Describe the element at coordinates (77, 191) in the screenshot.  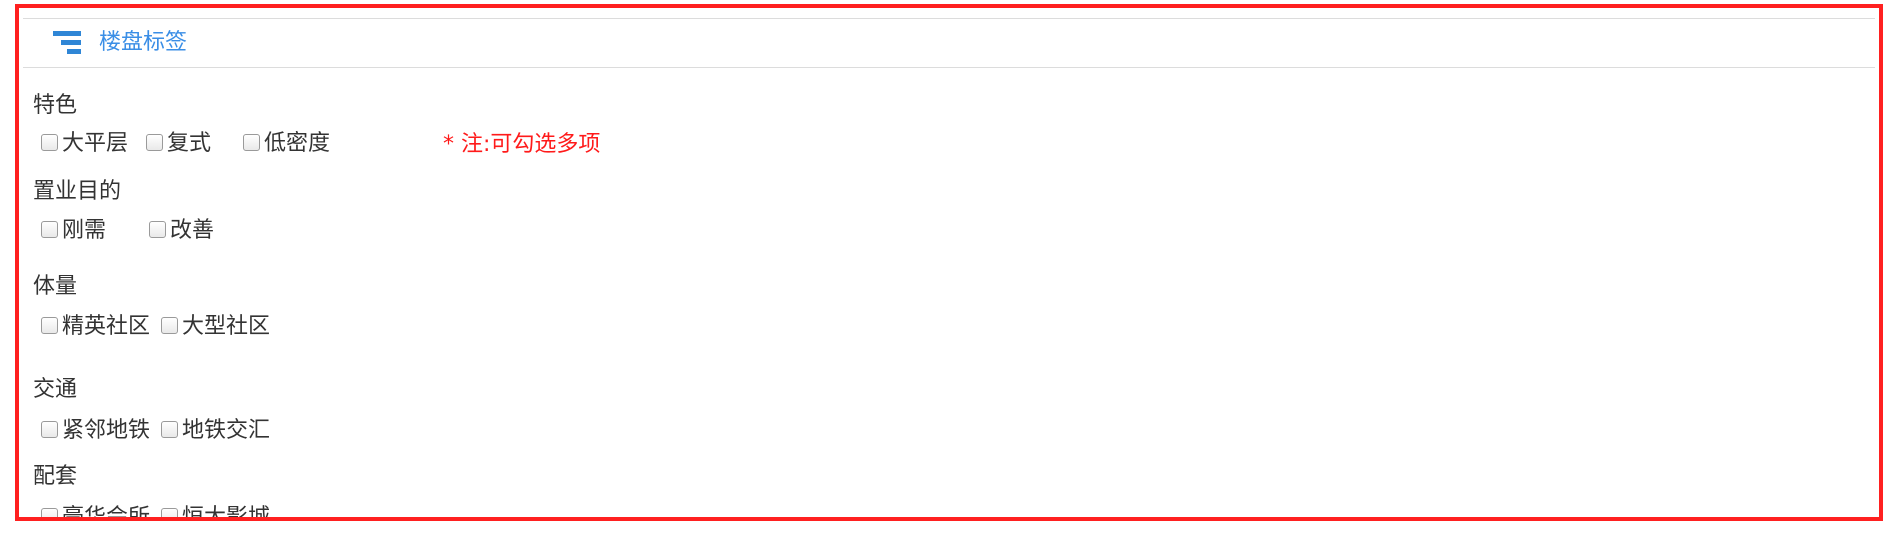
I see `section-label-purchase-purpose: 置业目的` at that location.